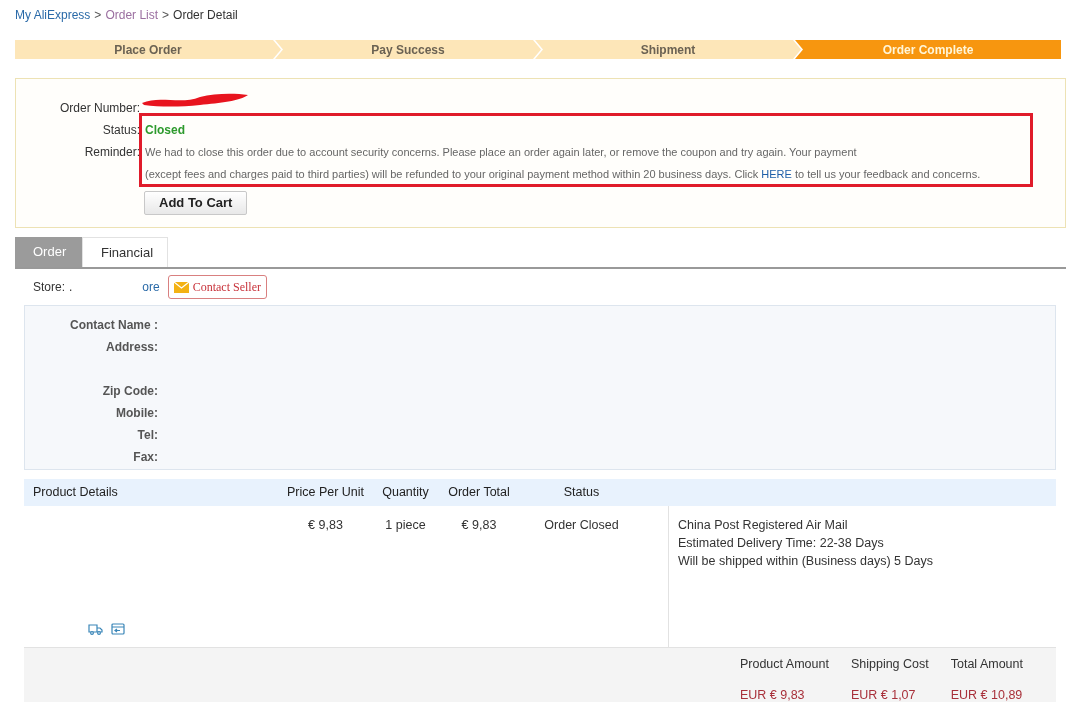 The image size is (1072, 720). I want to click on breadcrumb-link: My AliExpress, so click(53, 15).